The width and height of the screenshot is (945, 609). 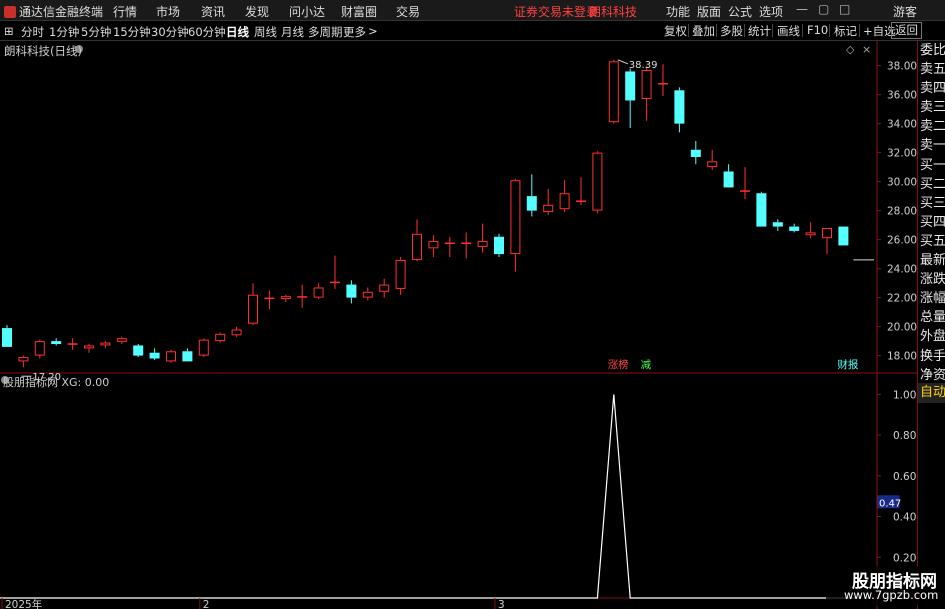 I want to click on sidepanel-item: 买一, so click(x=931, y=165).